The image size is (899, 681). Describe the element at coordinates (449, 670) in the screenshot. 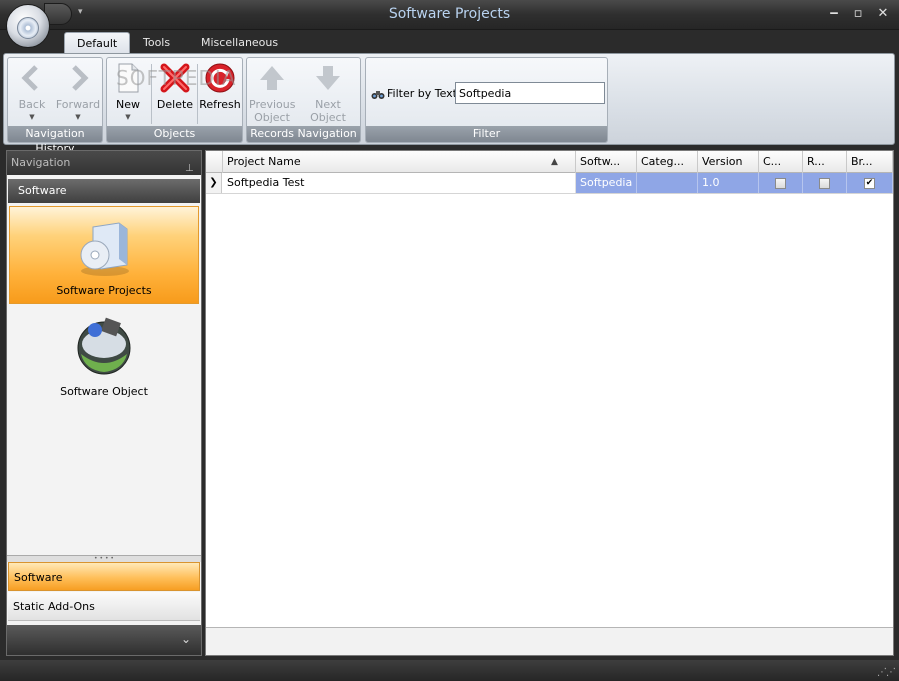

I see `status-bar: ⋰⋰` at that location.